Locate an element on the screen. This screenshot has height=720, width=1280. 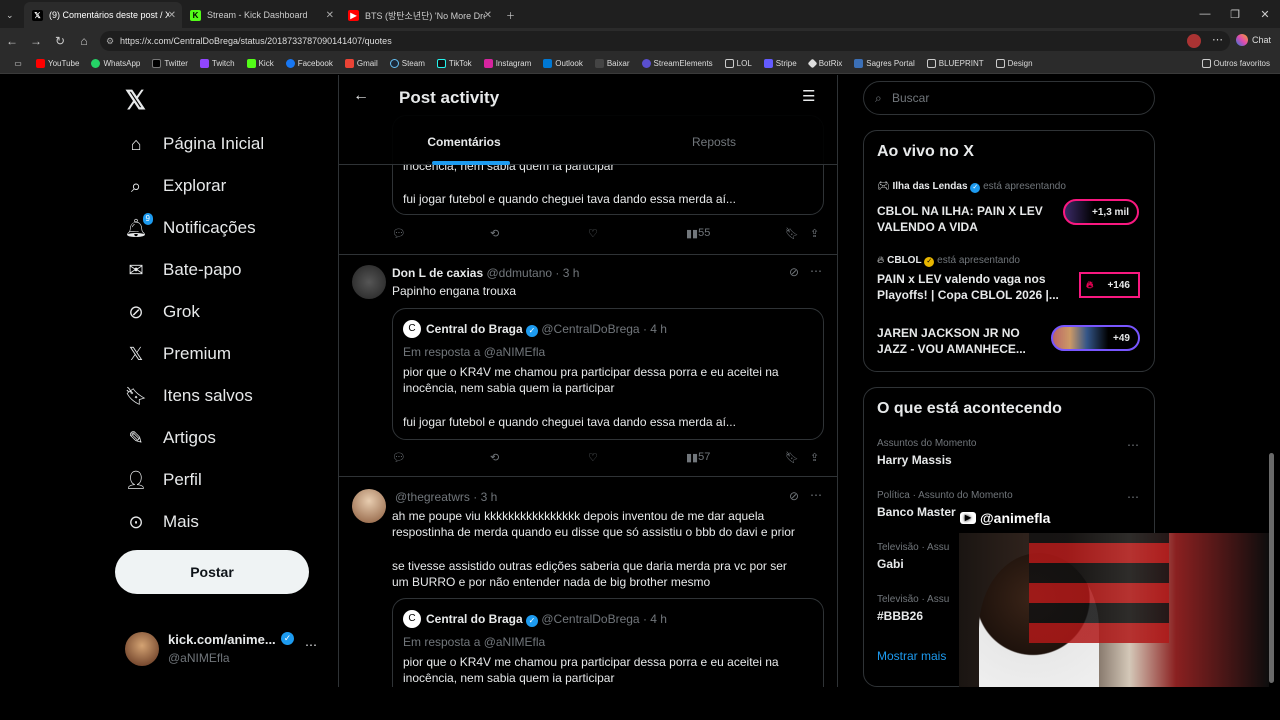
home-icon: ⌂ is located at coordinates (84, 41).